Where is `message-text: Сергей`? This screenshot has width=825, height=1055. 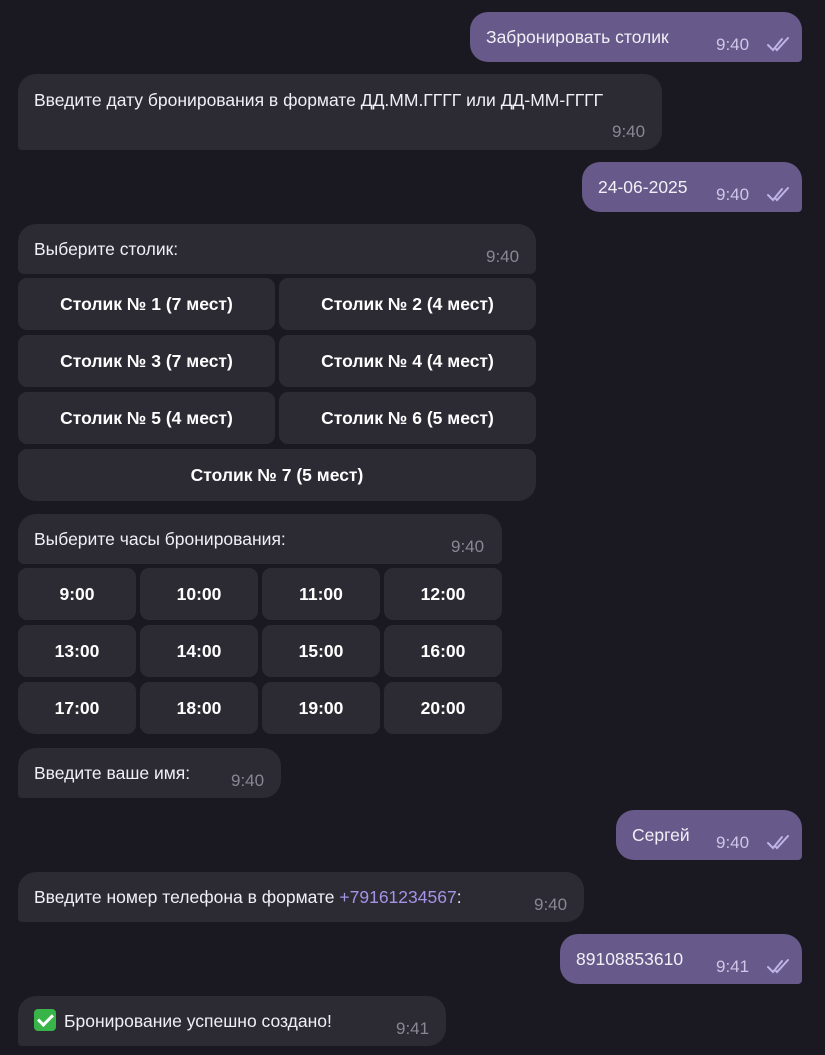 message-text: Сергей is located at coordinates (661, 835).